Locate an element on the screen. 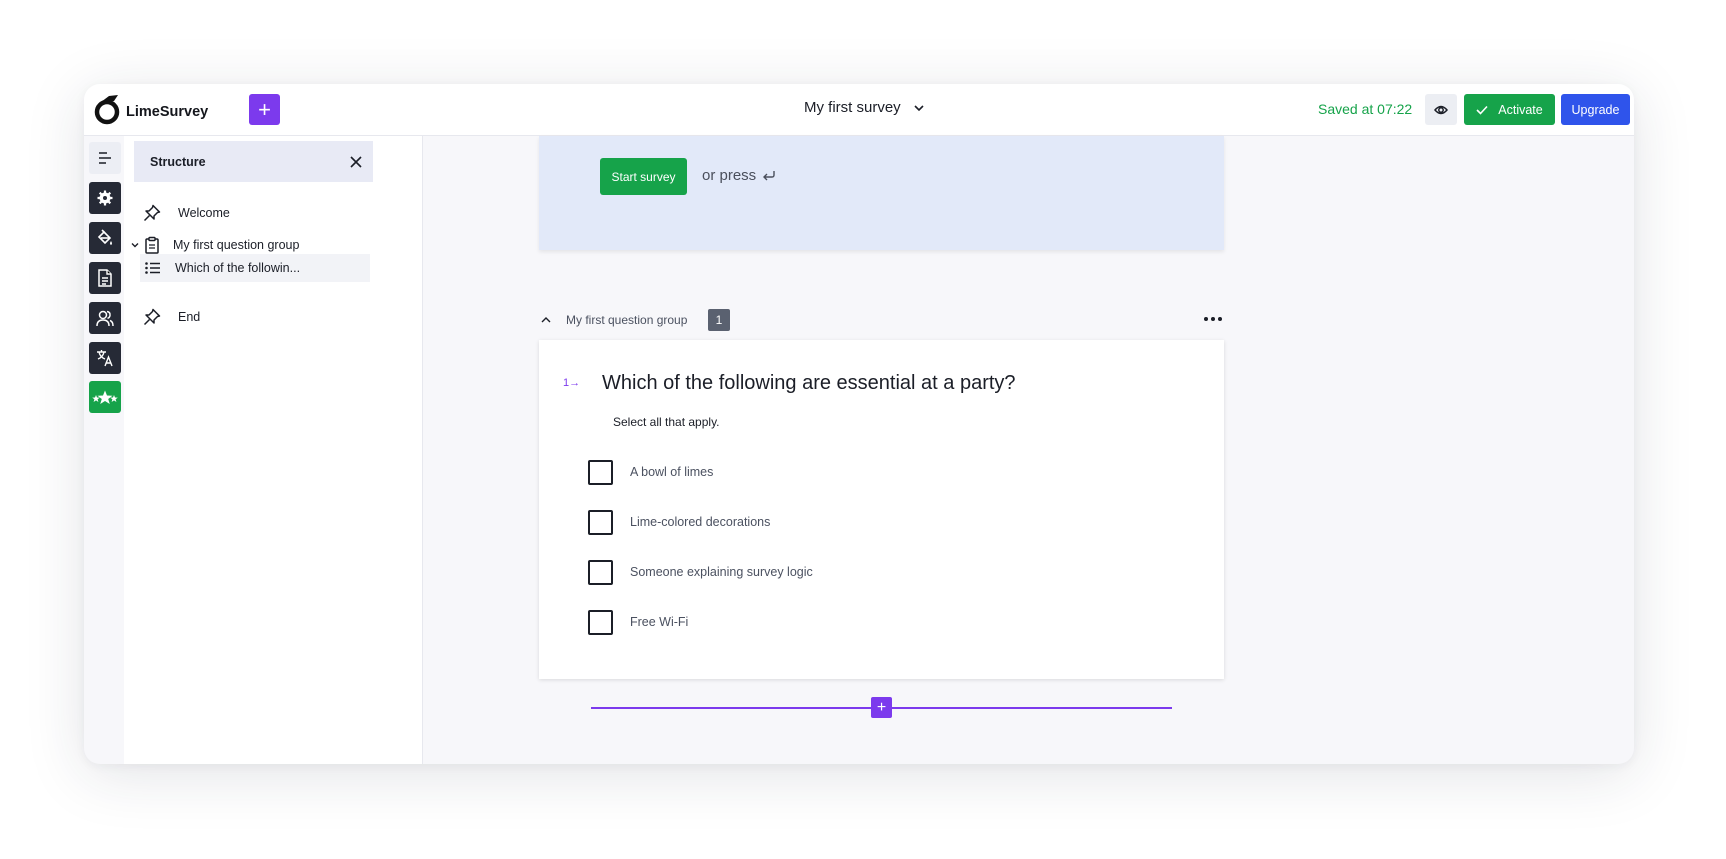 Image resolution: width=1726 pixels, height=859 pixels. rail-premium-button is located at coordinates (105, 397).